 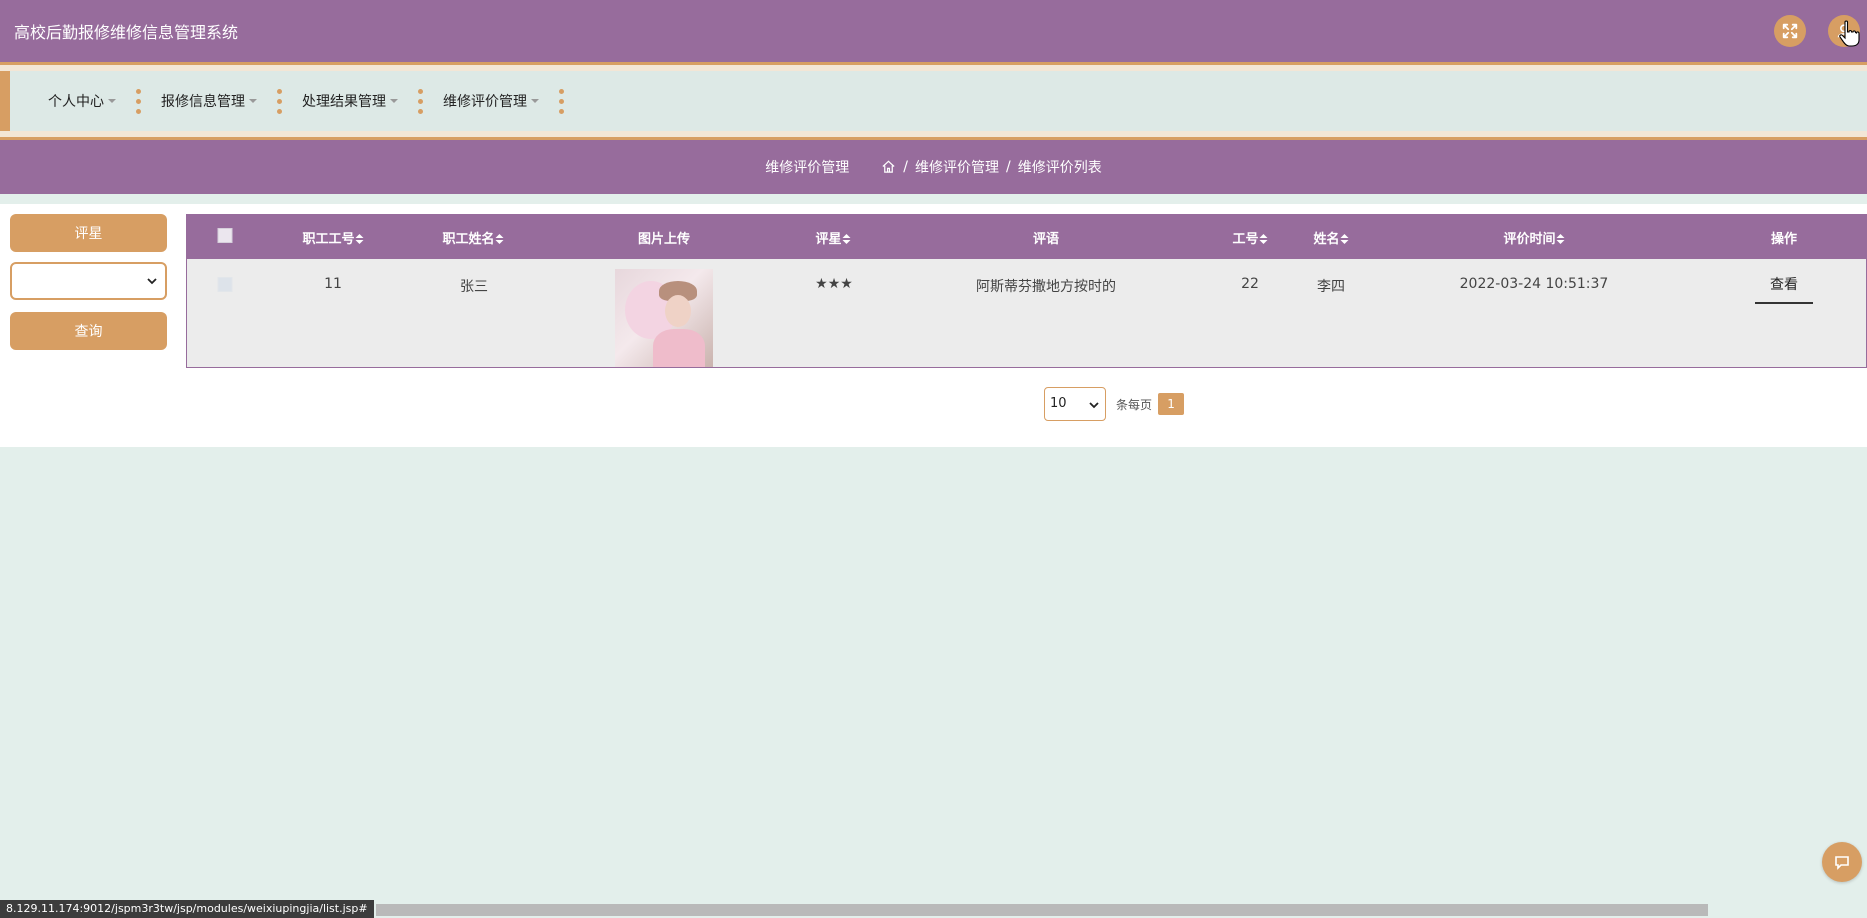 I want to click on cell-staff-name: 张三, so click(x=474, y=287).